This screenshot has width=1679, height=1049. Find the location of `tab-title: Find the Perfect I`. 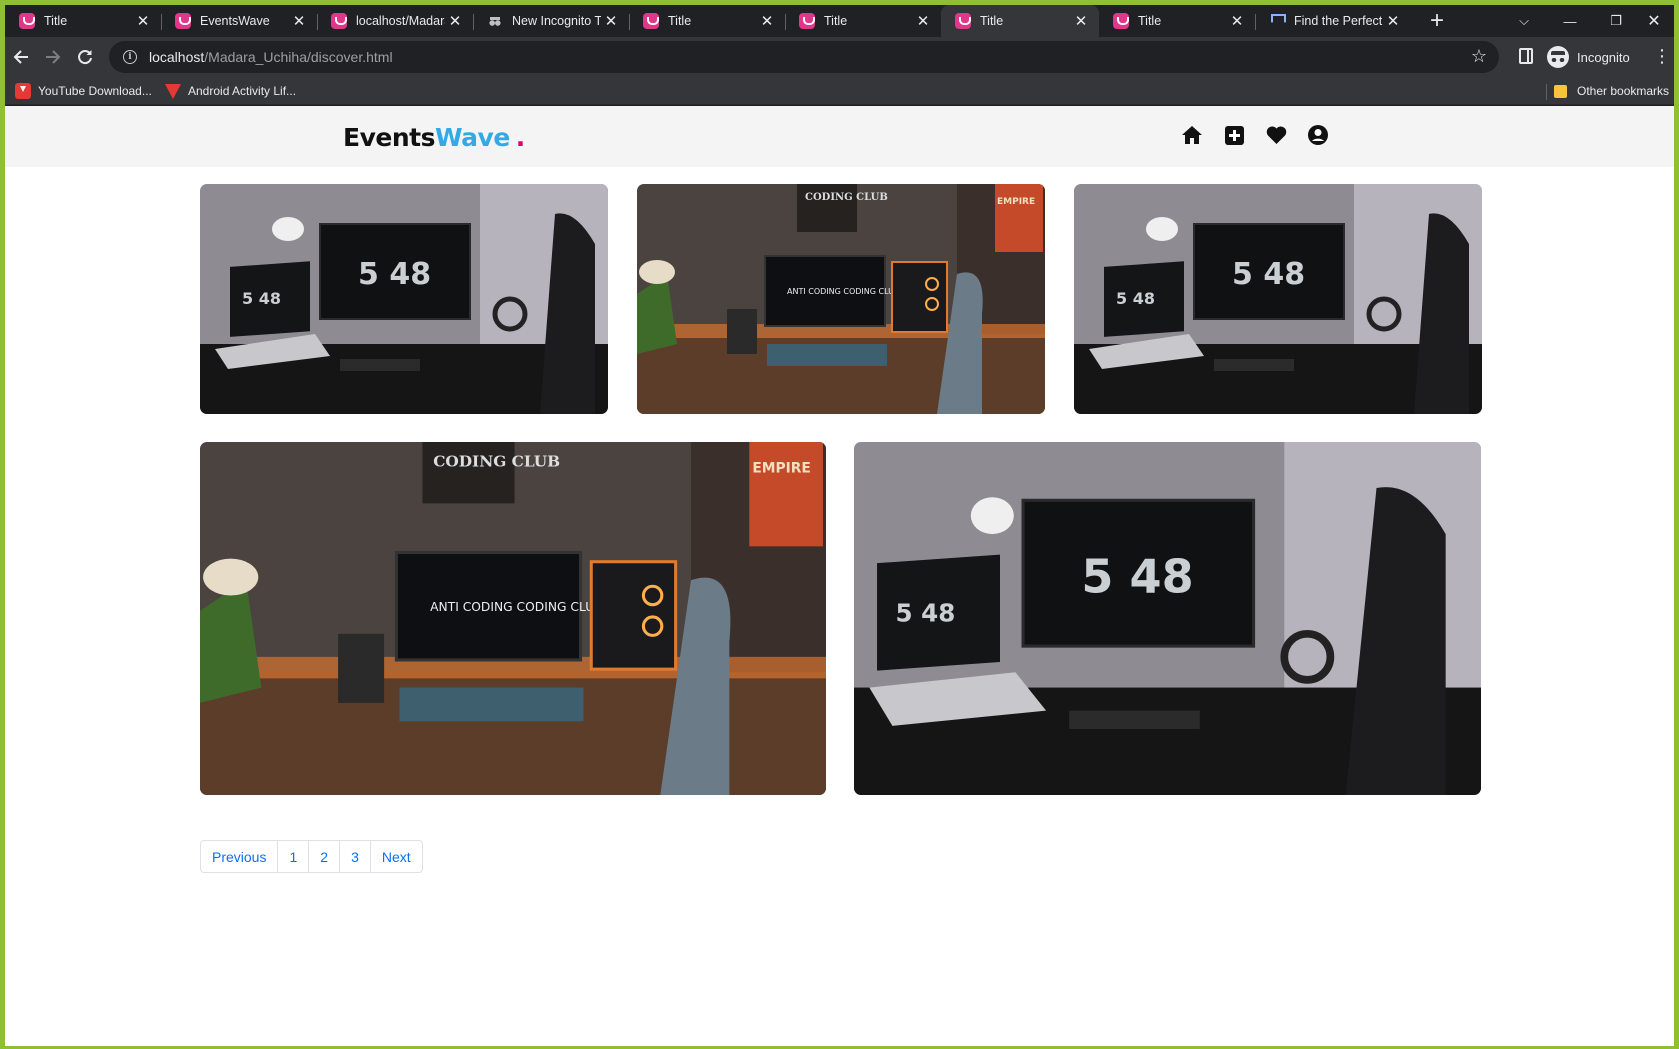

tab-title: Find the Perfect I is located at coordinates (1338, 21).